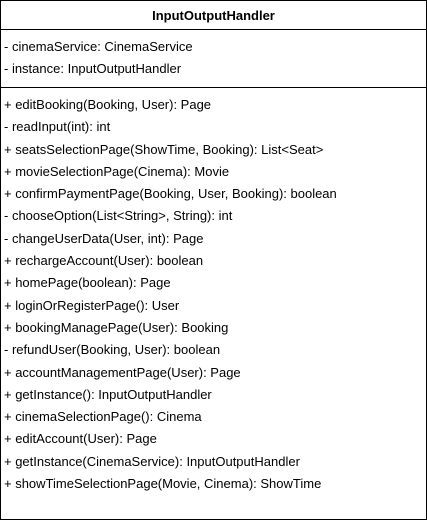 The image size is (427, 520). Describe the element at coordinates (92, 305) in the screenshot. I see `method-login-or-register-page: + loginOrRegisterPage(): User` at that location.